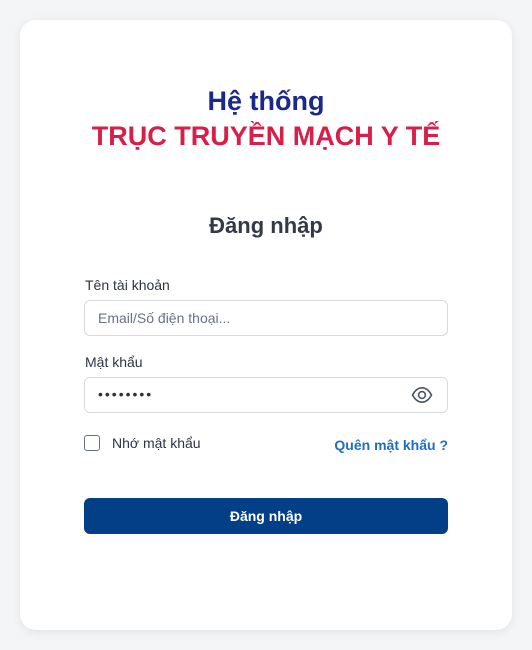 This screenshot has height=650, width=532. What do you see at coordinates (156, 443) in the screenshot?
I see `remember-label: Nhớ mật khẩu` at bounding box center [156, 443].